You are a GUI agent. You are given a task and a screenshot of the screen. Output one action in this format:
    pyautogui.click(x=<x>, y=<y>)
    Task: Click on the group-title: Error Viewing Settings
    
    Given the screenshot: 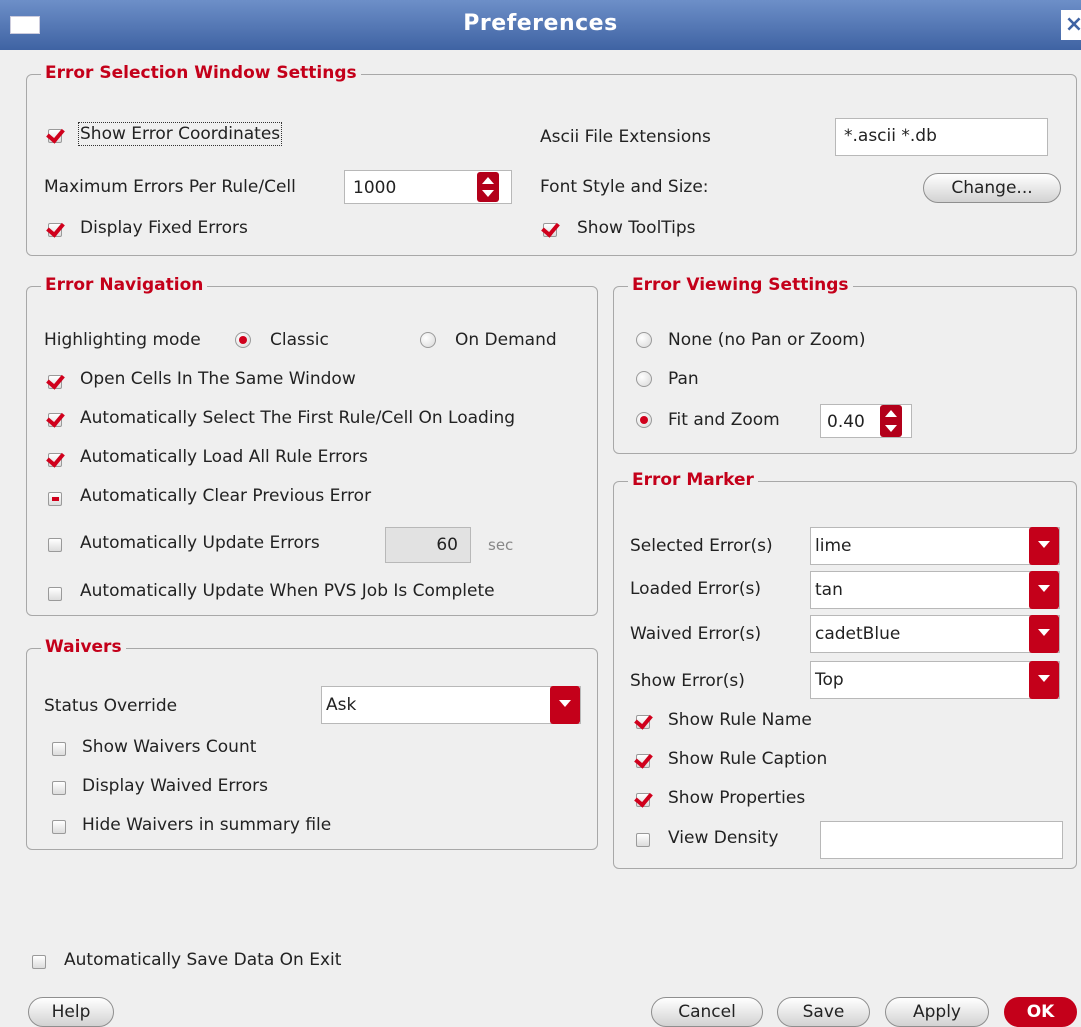 What is the action you would take?
    pyautogui.click(x=740, y=285)
    